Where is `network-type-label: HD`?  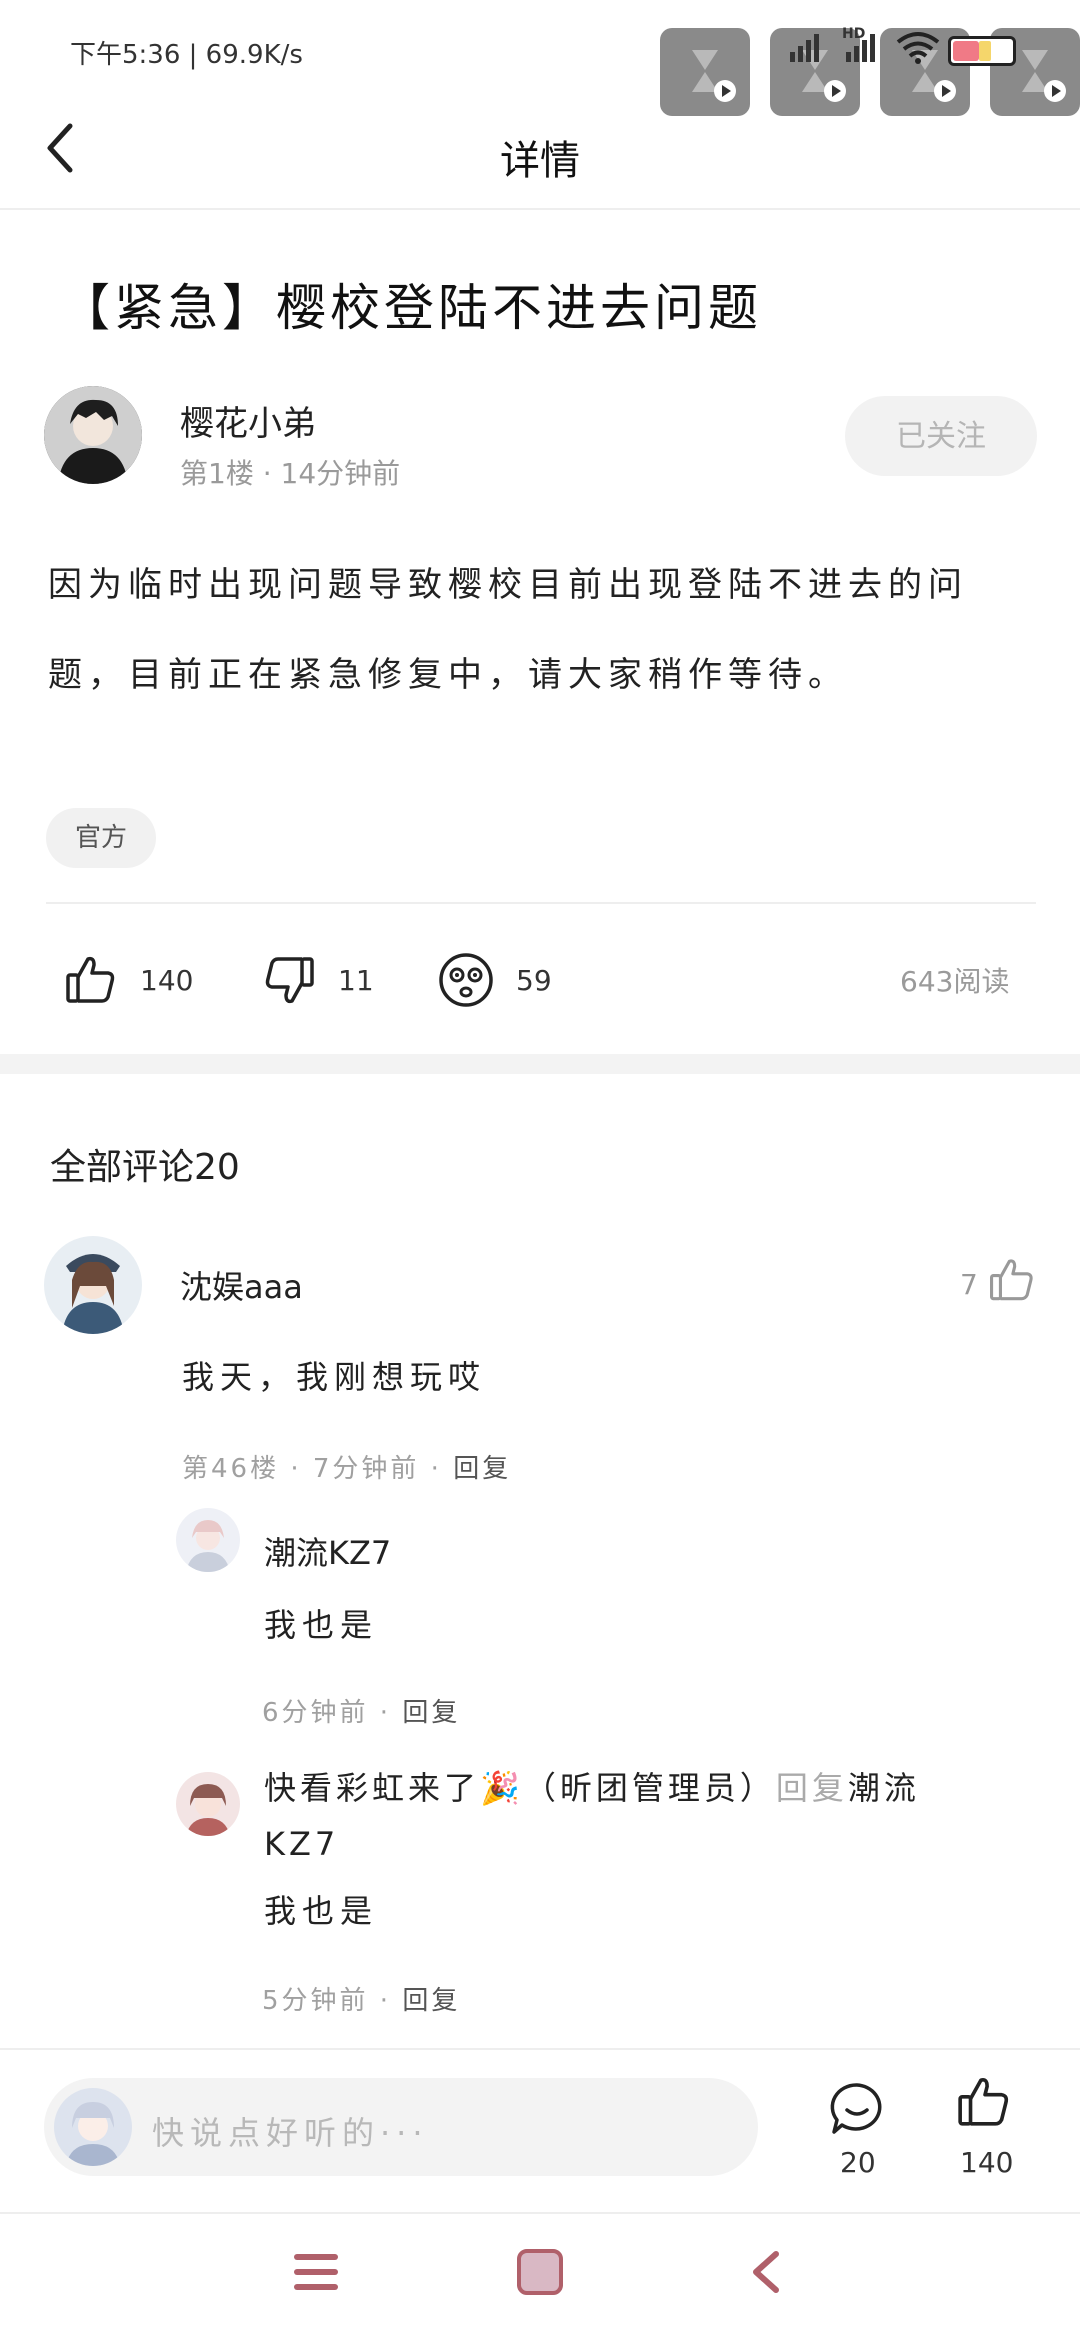
network-type-label: HD is located at coordinates (854, 34).